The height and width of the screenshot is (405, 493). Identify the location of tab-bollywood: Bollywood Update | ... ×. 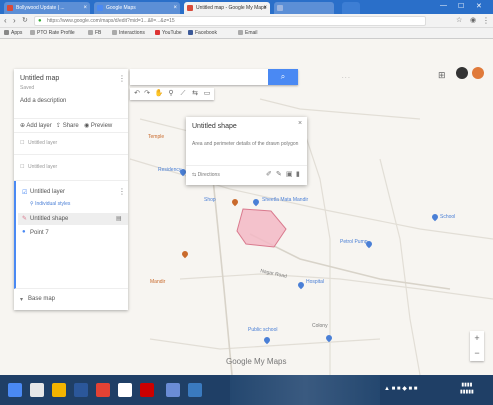
(47, 8).